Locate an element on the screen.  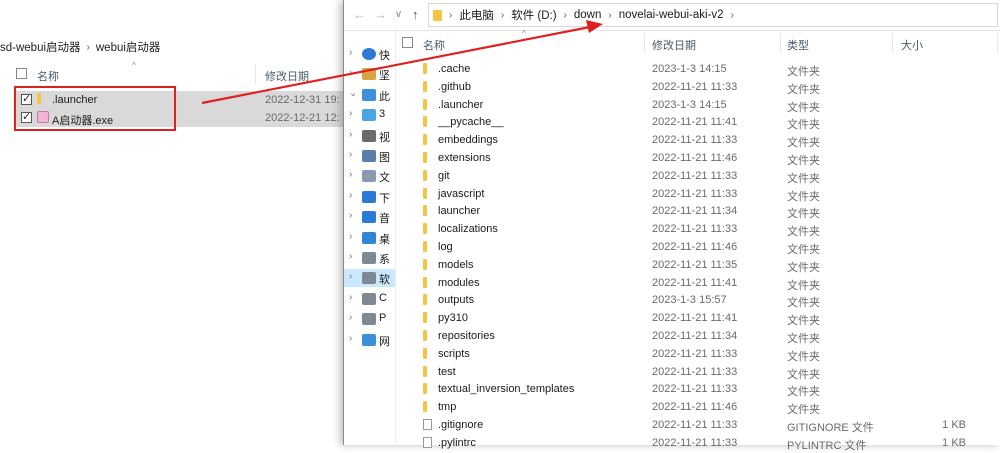
chevron-down-icon: ⌄ is located at coordinates (353, 93).